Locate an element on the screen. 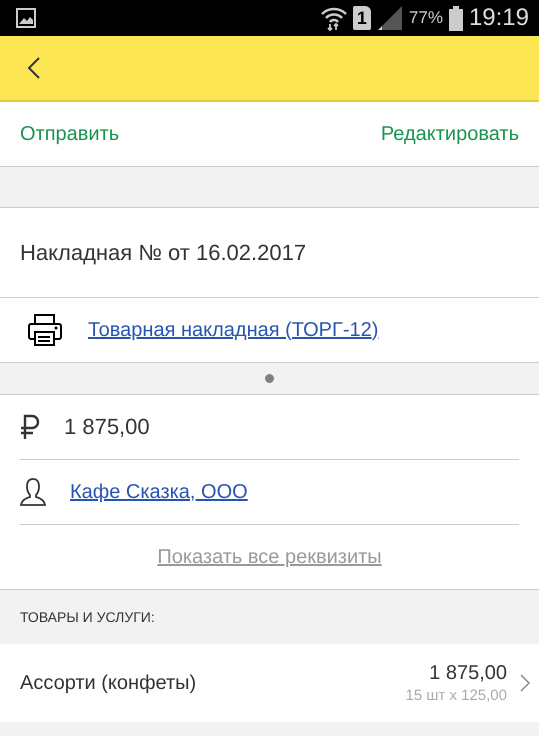 This screenshot has width=539, height=736. battery-icon is located at coordinates (455, 18).